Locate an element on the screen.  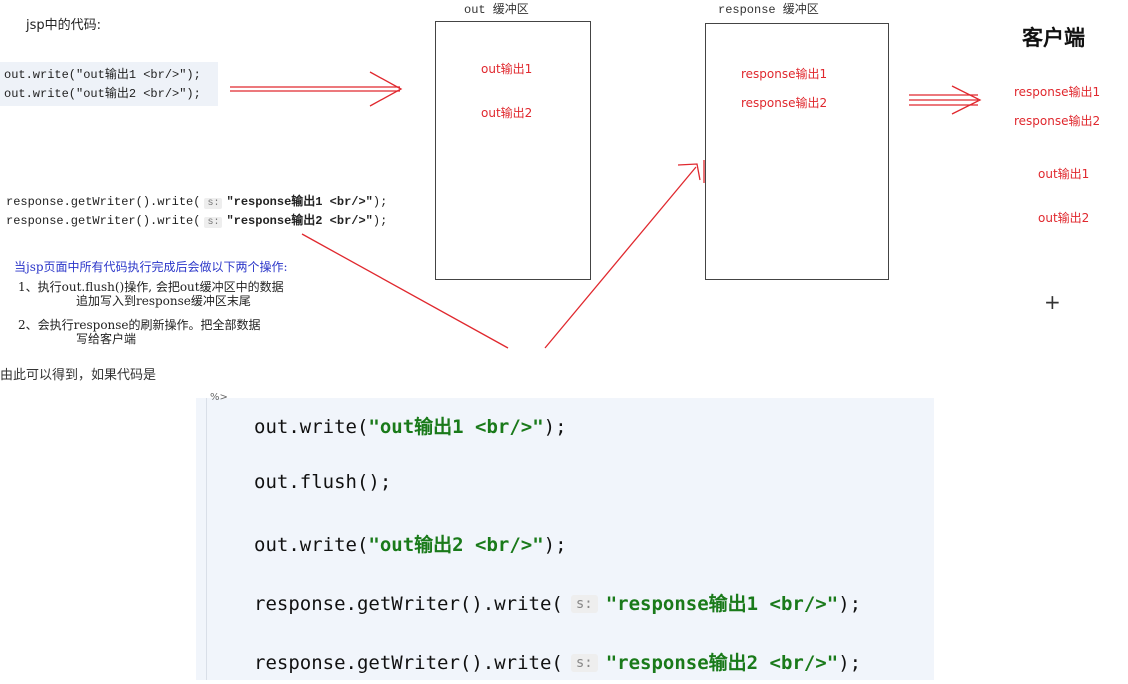
arrow-to-out-buffer is located at coordinates (316, 89).